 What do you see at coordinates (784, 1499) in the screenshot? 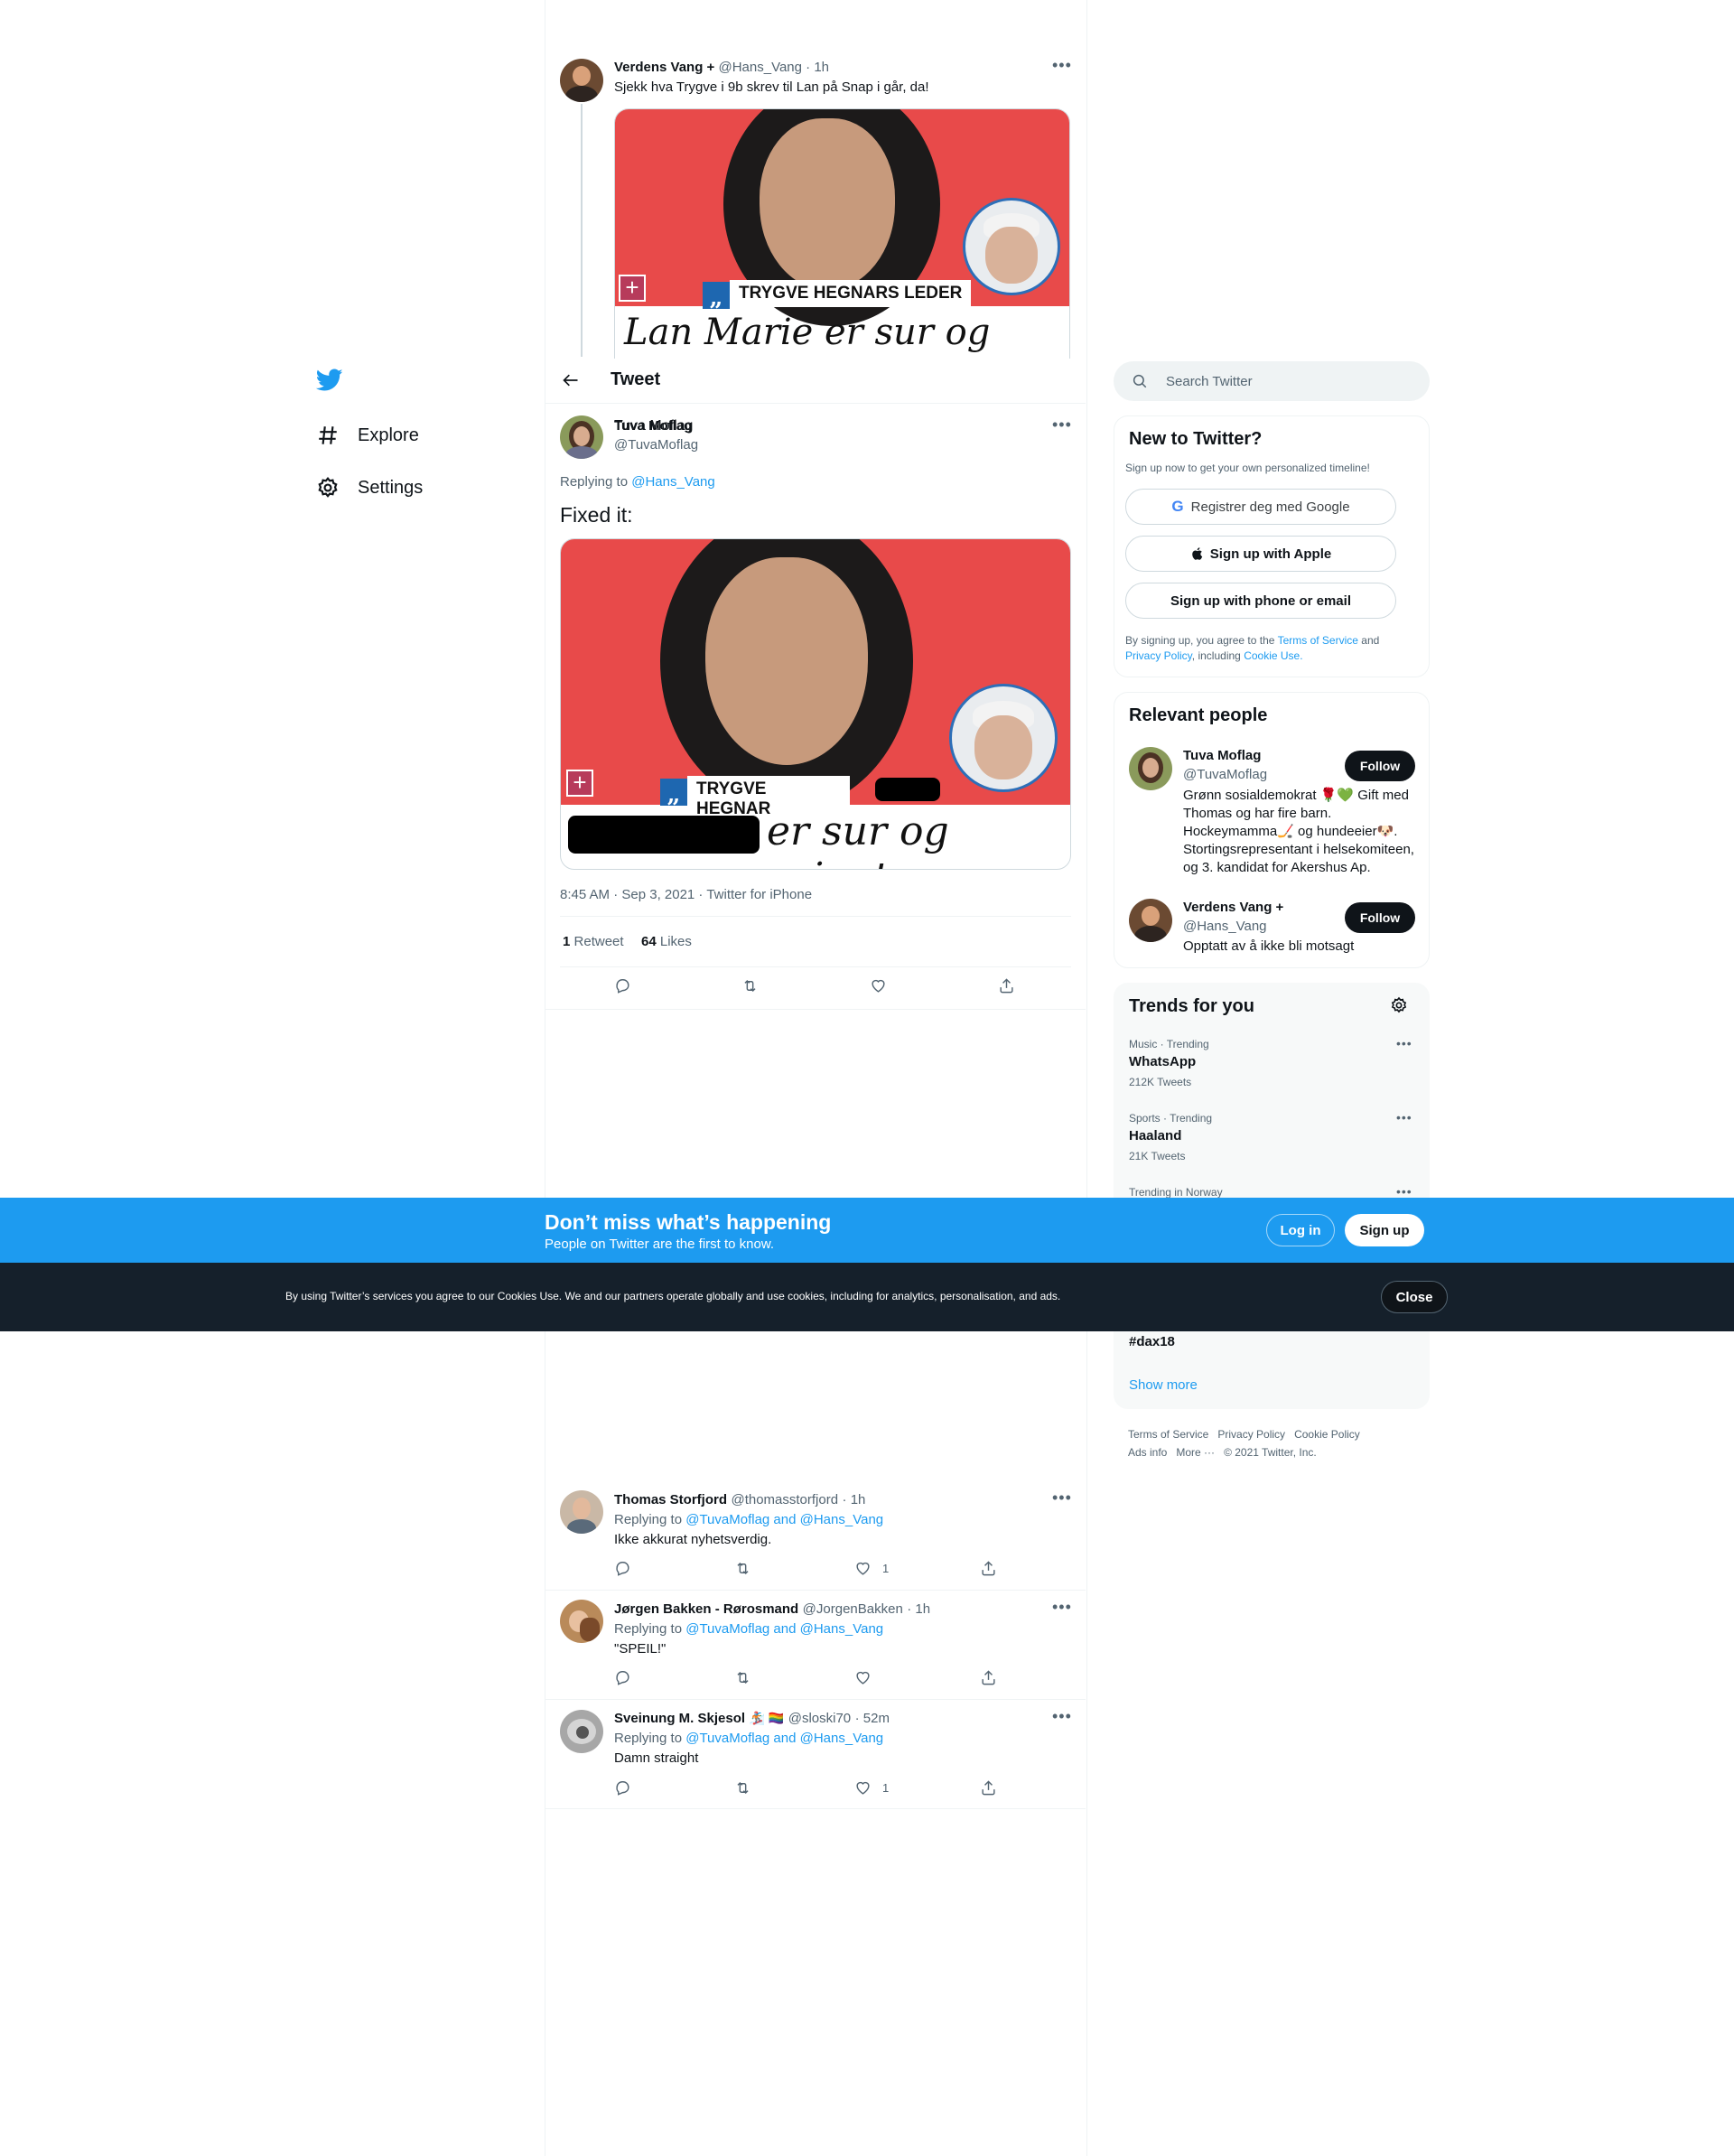
I see `reply-handle: @thomasstorfjord` at bounding box center [784, 1499].